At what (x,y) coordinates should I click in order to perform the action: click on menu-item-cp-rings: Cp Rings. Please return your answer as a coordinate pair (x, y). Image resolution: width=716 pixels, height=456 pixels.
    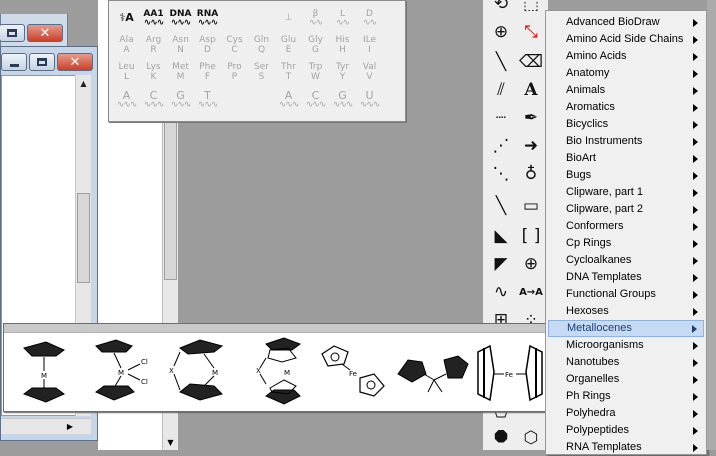
    Looking at the image, I should click on (626, 243).